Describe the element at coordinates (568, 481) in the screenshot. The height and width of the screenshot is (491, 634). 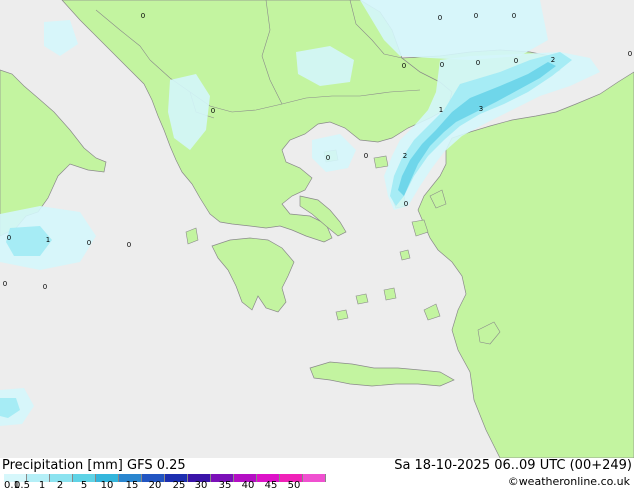
I see `credit-text: ©weatheronline.co.uk` at that location.